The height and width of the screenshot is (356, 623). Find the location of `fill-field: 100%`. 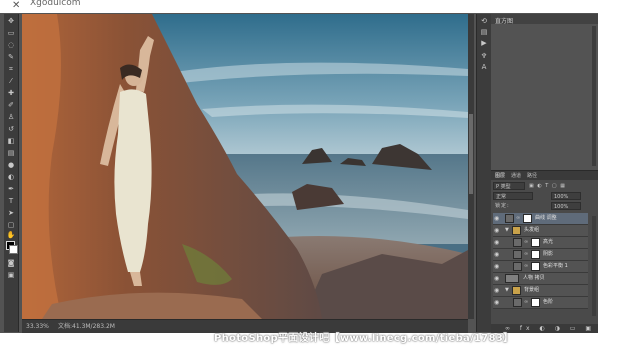

fill-field: 100% is located at coordinates (566, 206).